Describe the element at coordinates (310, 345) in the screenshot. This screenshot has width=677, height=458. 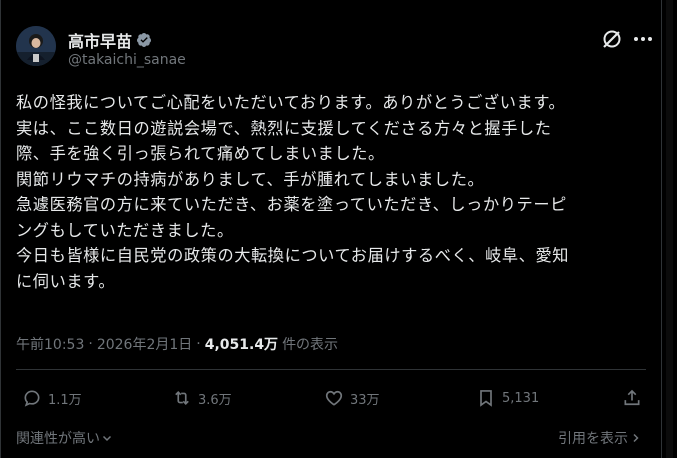
I see `views-label: 件の表示` at that location.